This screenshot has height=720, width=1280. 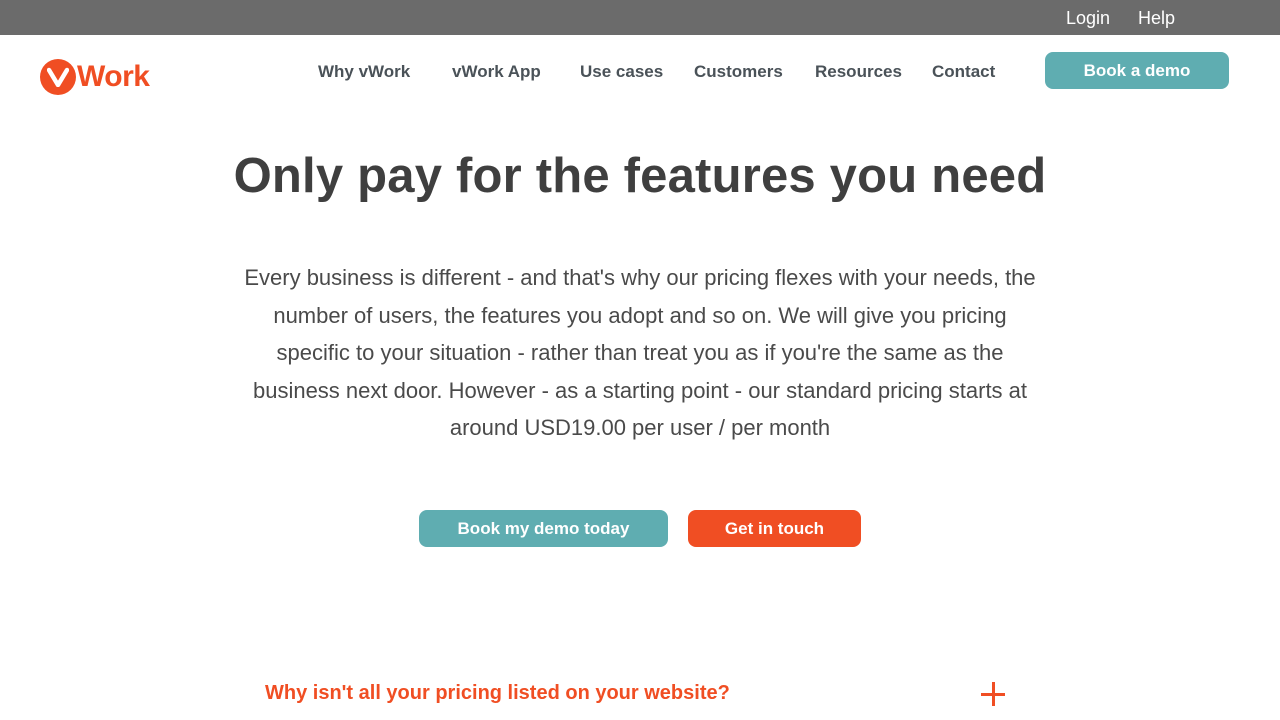 What do you see at coordinates (963, 72) in the screenshot?
I see `nav-contact: Contact` at bounding box center [963, 72].